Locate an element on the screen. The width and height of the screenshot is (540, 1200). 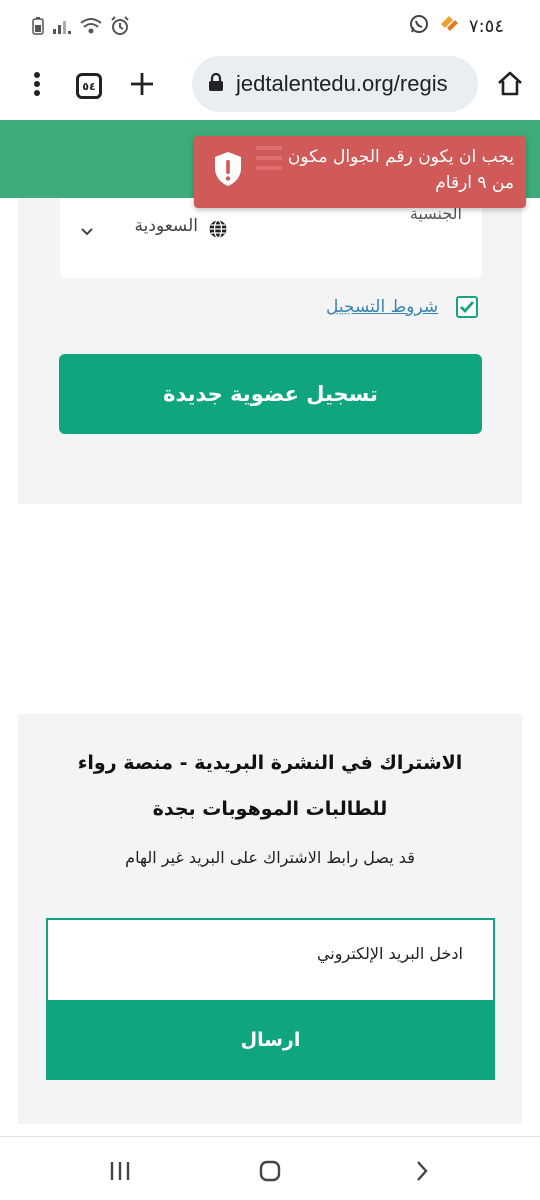
nationality-select: السعودية is located at coordinates (166, 226).